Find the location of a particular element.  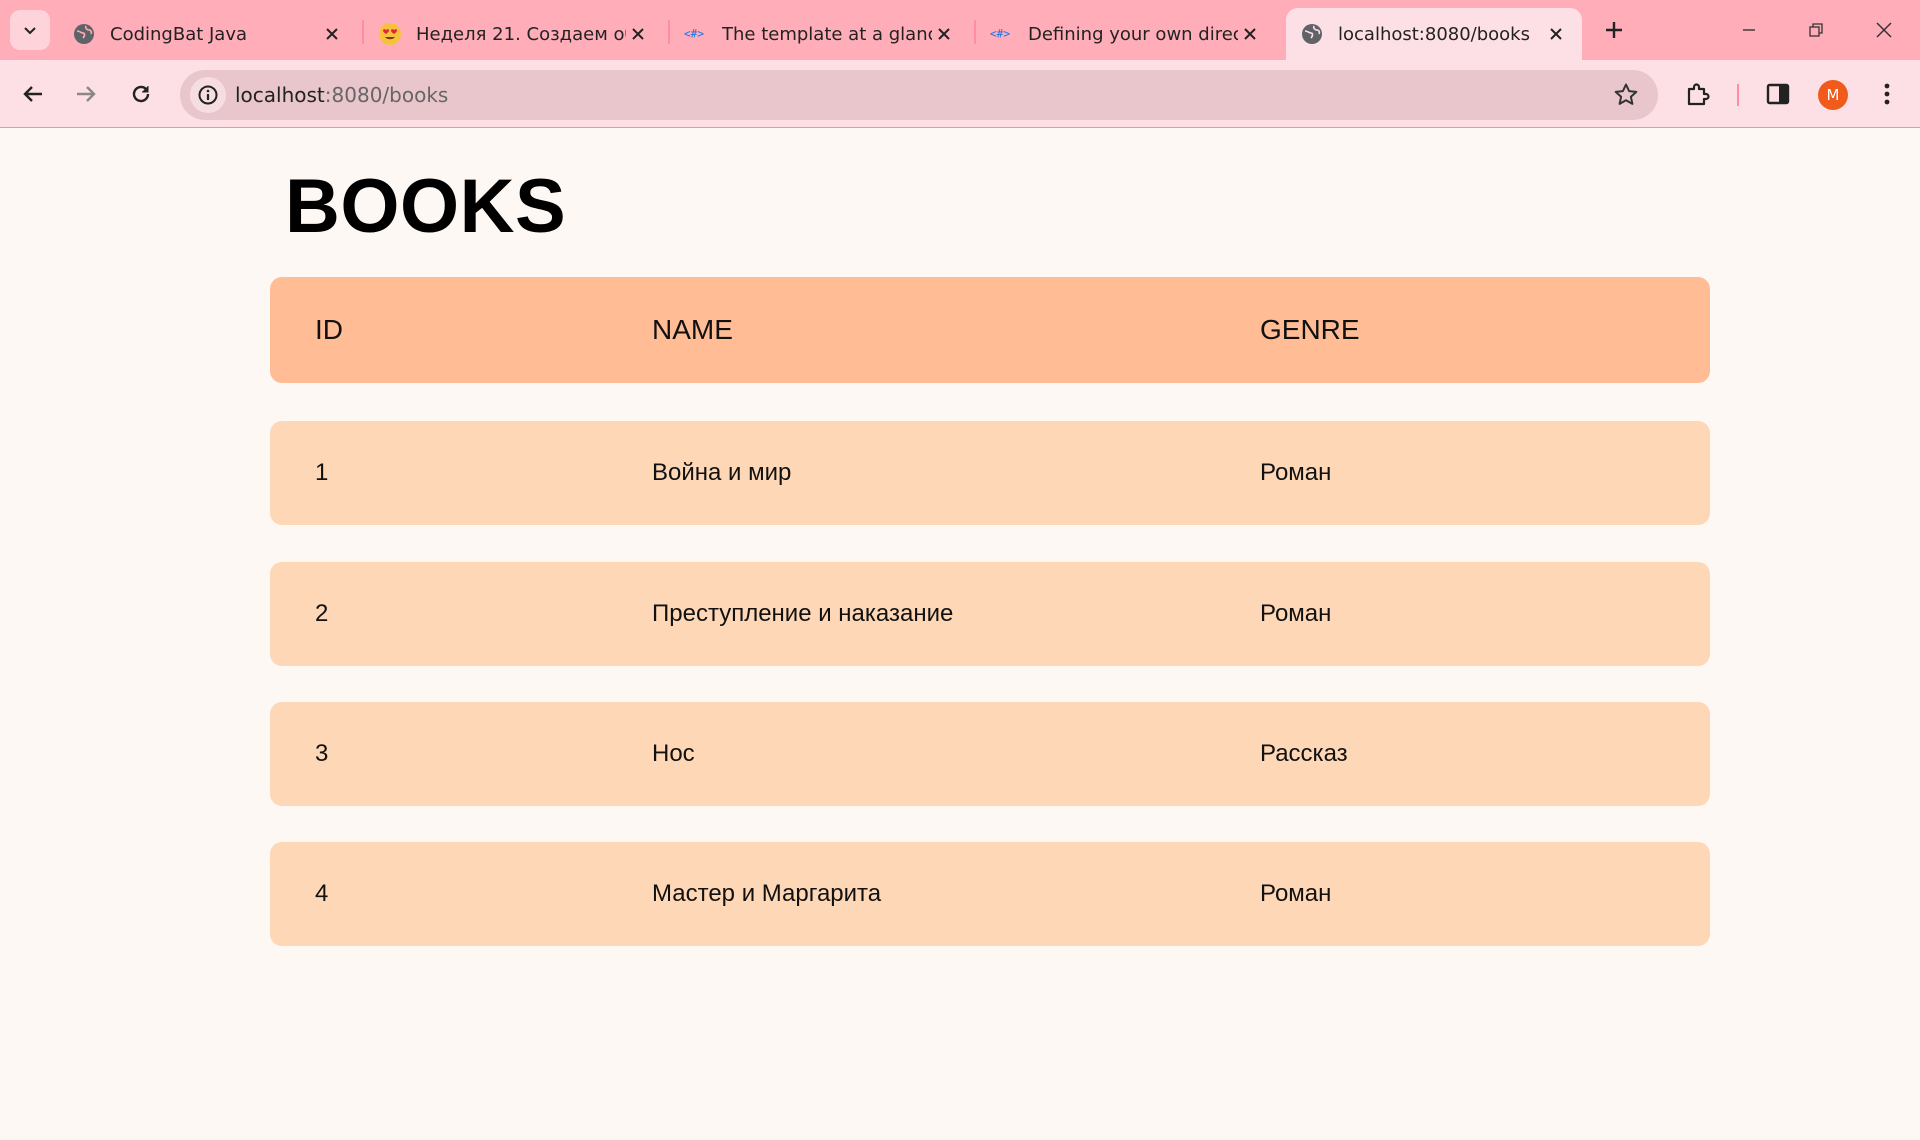

book-name: Война и мир is located at coordinates (722, 472).